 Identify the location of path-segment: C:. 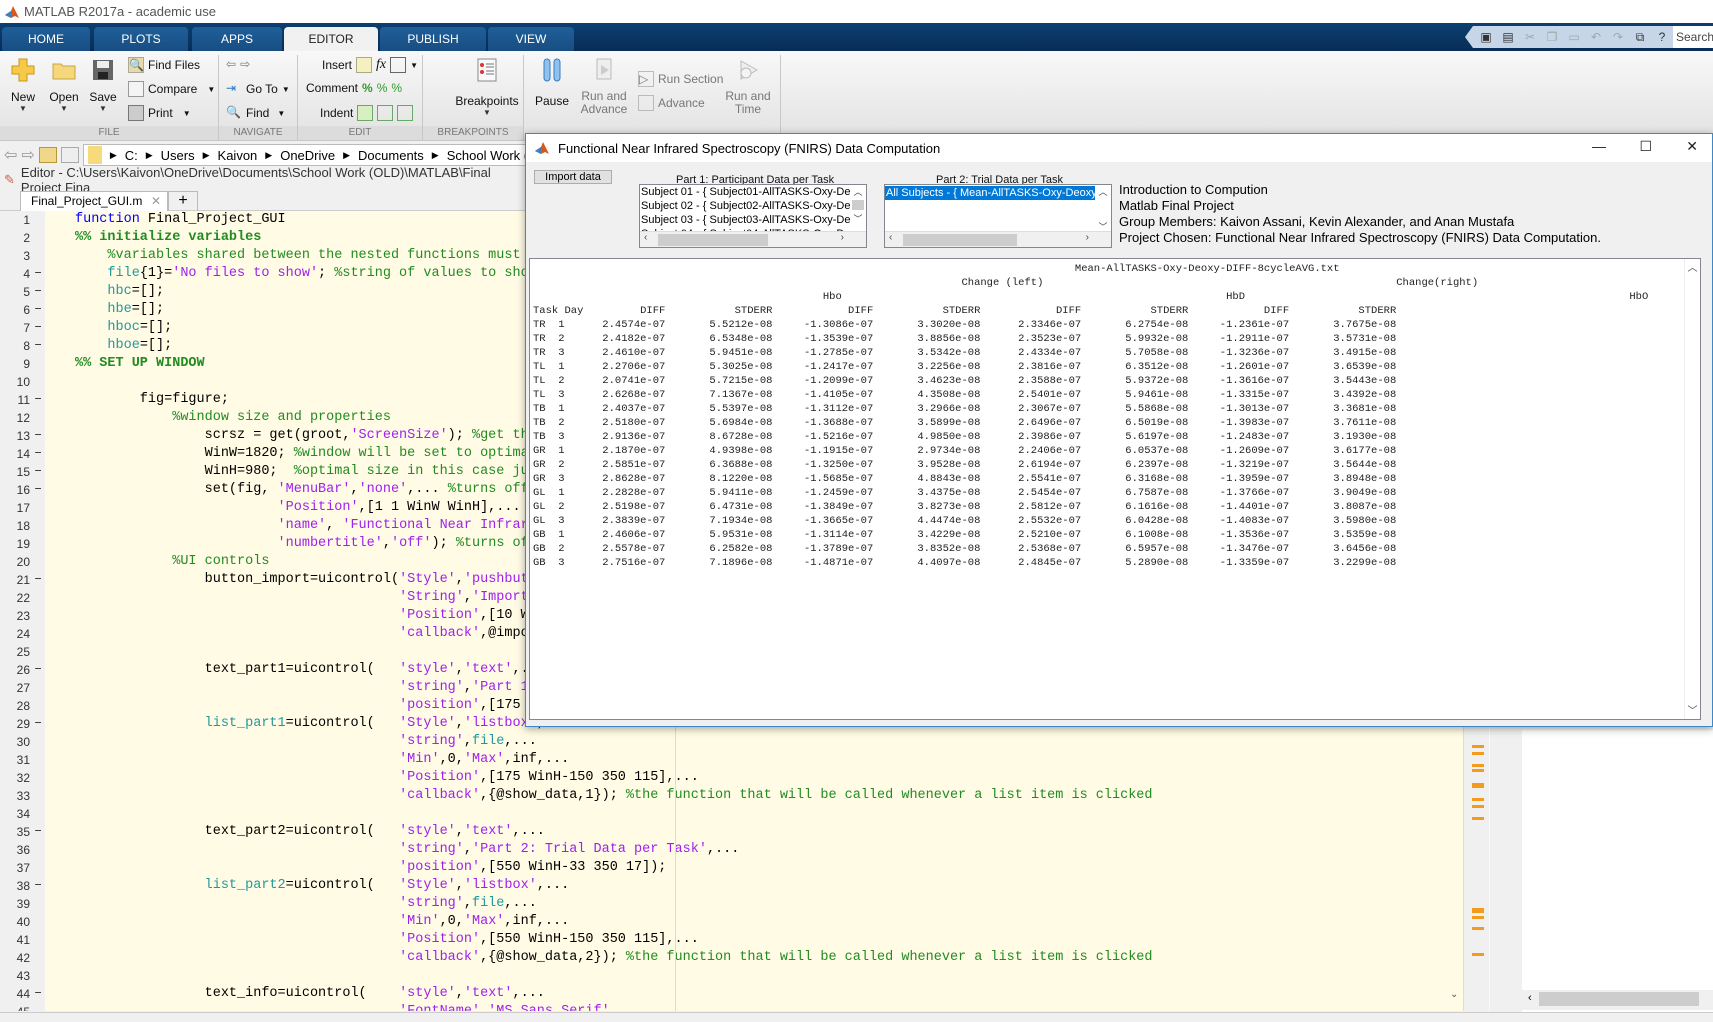
(131, 155).